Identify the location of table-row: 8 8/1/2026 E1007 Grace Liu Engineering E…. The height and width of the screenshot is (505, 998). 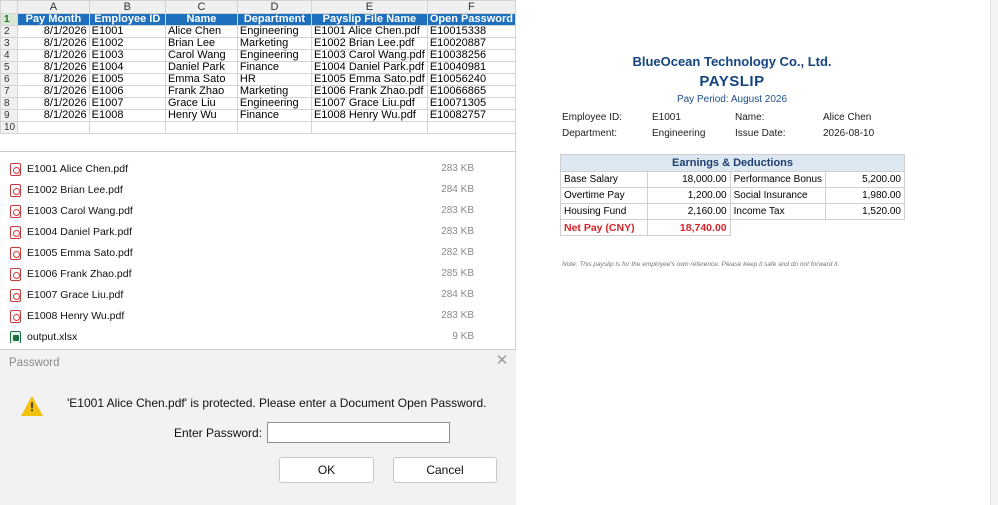
(258, 103).